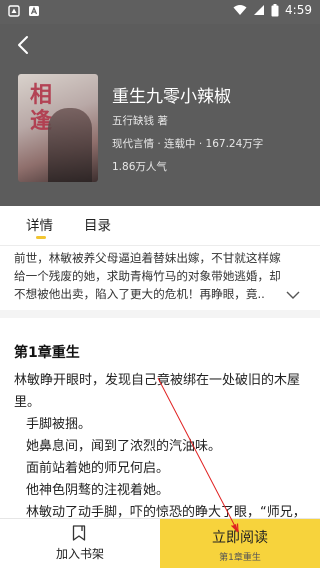 The image size is (320, 568). I want to click on book-popularity: 1.86万人气, so click(139, 167).